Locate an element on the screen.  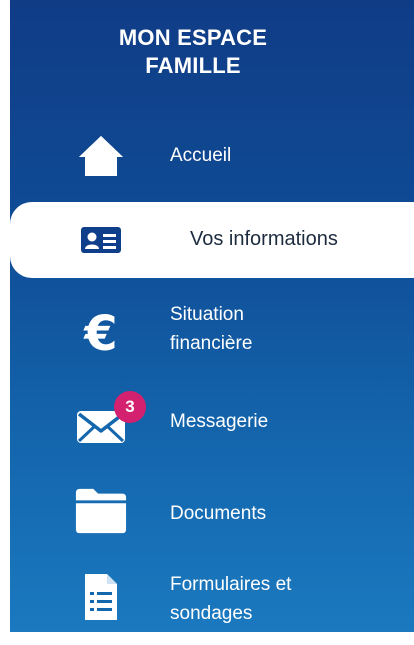
nav-label-vos-informations: Vos informations is located at coordinates (264, 239).